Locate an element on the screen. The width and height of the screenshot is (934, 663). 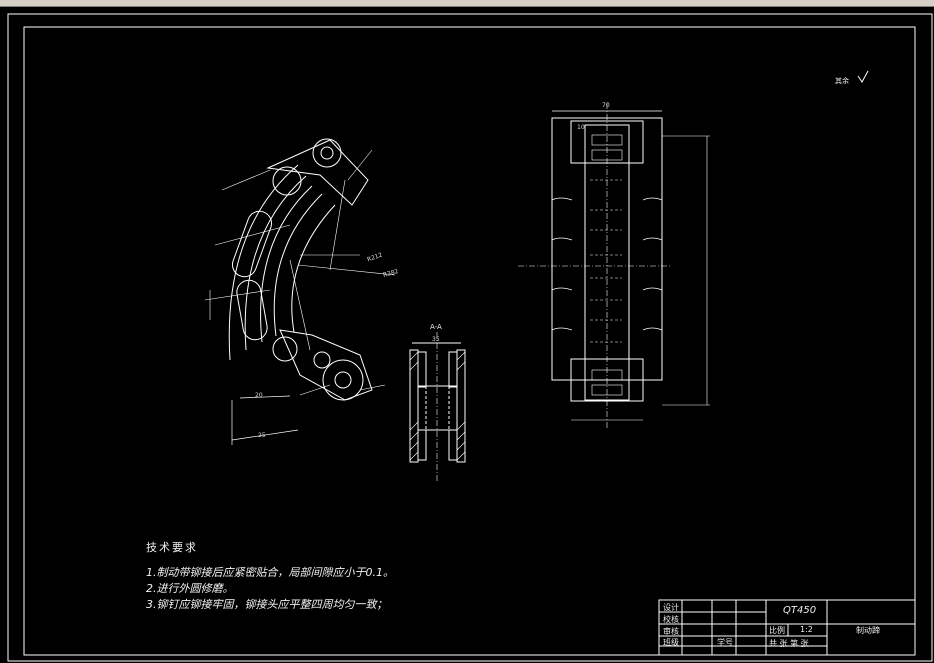
dim-plan-width: 70 is located at coordinates (606, 105).